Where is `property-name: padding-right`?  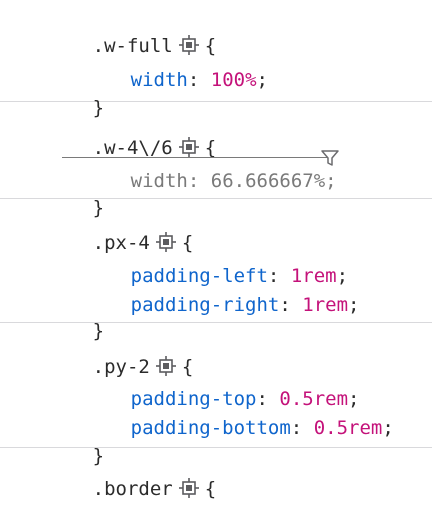 property-name: padding-right is located at coordinates (205, 305).